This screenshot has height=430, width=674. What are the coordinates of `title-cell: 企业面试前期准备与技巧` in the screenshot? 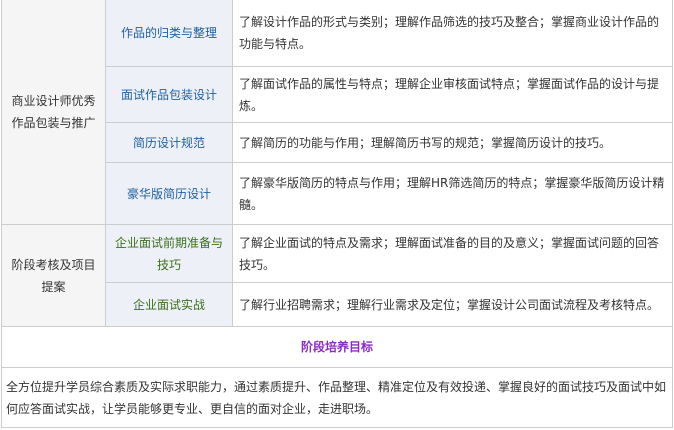 It's located at (169, 253).